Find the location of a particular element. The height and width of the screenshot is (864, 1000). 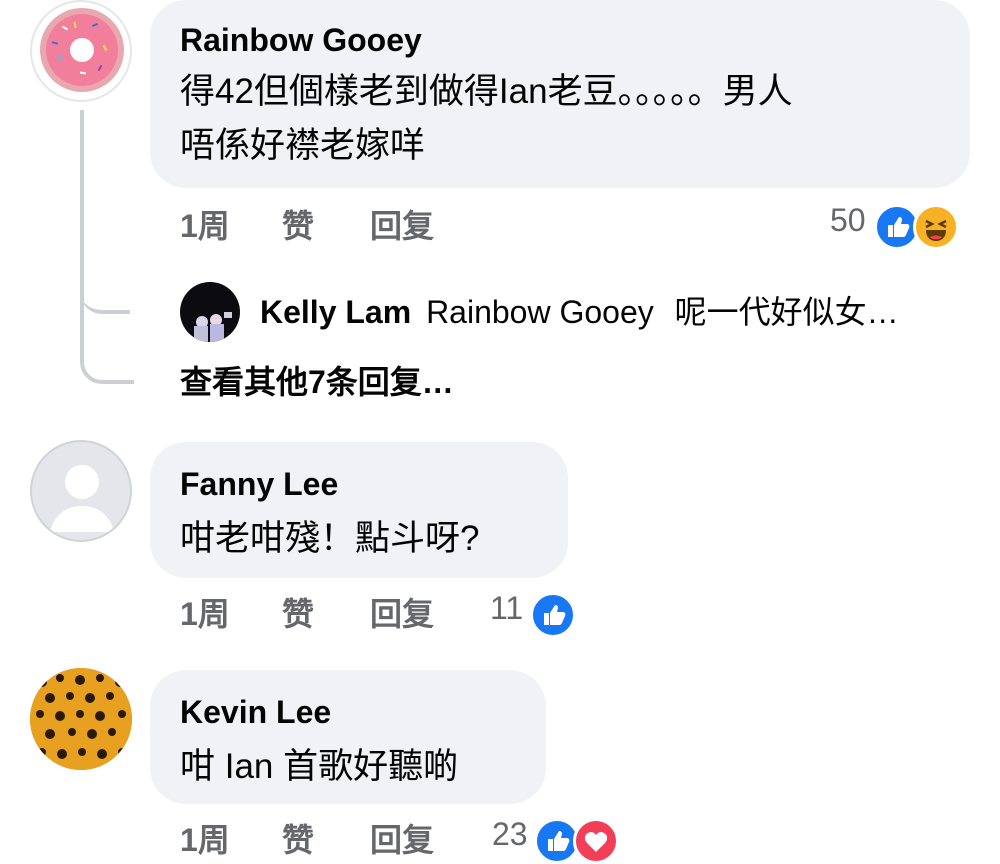

comment-author: Rainbow Gooey is located at coordinates (301, 40).